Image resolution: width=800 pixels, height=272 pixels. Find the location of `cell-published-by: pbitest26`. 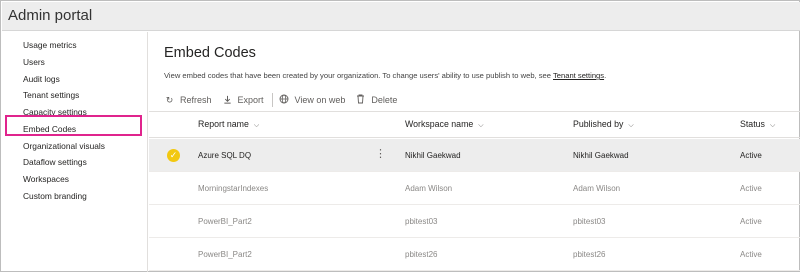

cell-published-by: pbitest26 is located at coordinates (589, 254).